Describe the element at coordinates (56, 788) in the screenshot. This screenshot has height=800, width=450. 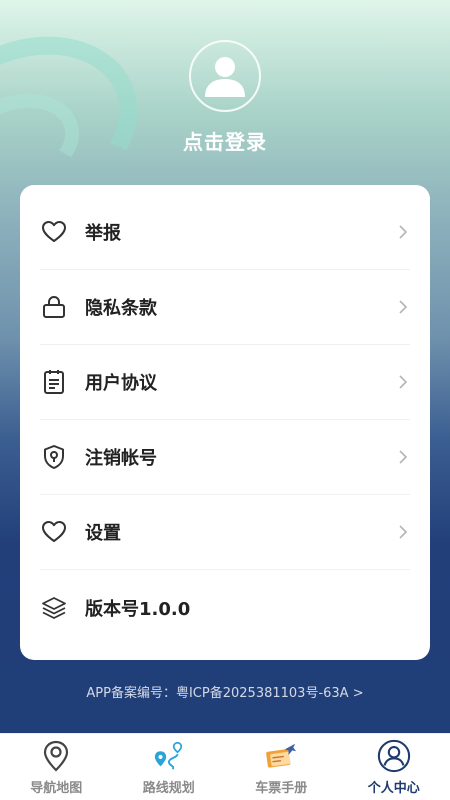
I see `tab-label: 导航地图` at that location.